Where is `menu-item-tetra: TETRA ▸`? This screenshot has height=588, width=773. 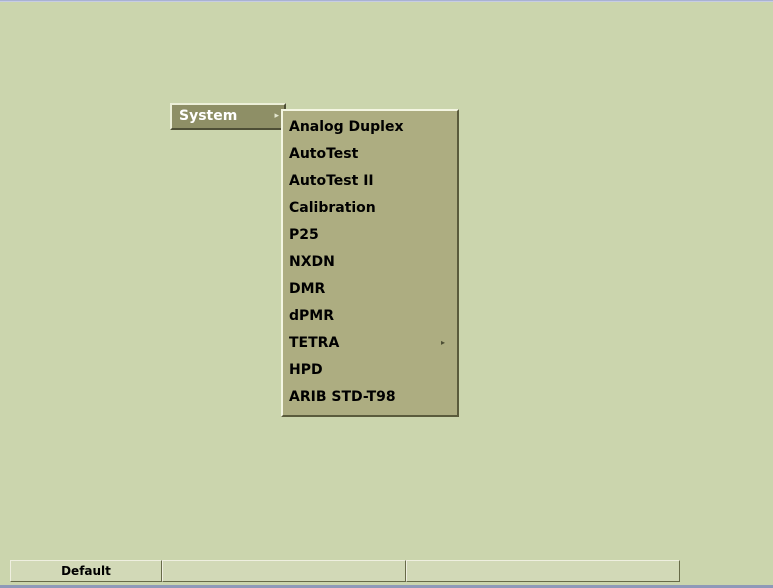 menu-item-tetra: TETRA ▸ is located at coordinates (370, 343).